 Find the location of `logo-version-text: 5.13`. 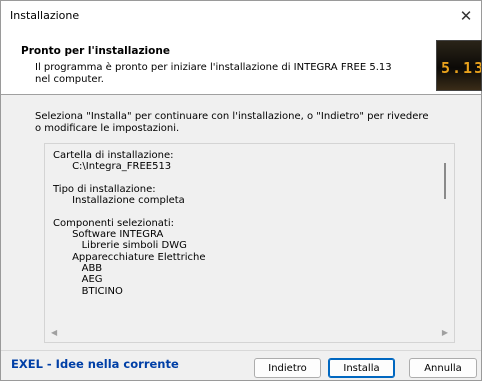

logo-version-text: 5.13 is located at coordinates (461, 68).